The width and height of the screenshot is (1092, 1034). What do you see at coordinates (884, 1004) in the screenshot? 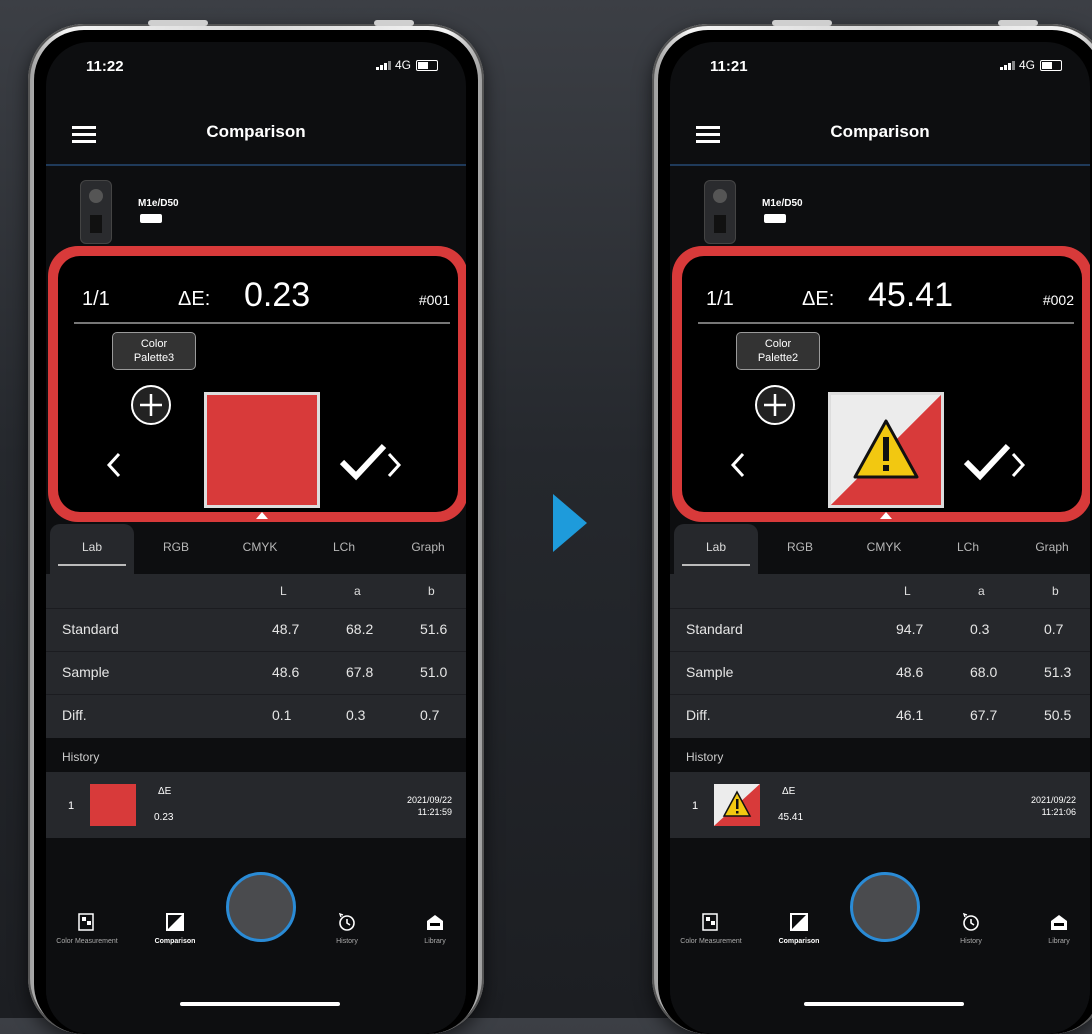
I see `home-indicator` at bounding box center [884, 1004].